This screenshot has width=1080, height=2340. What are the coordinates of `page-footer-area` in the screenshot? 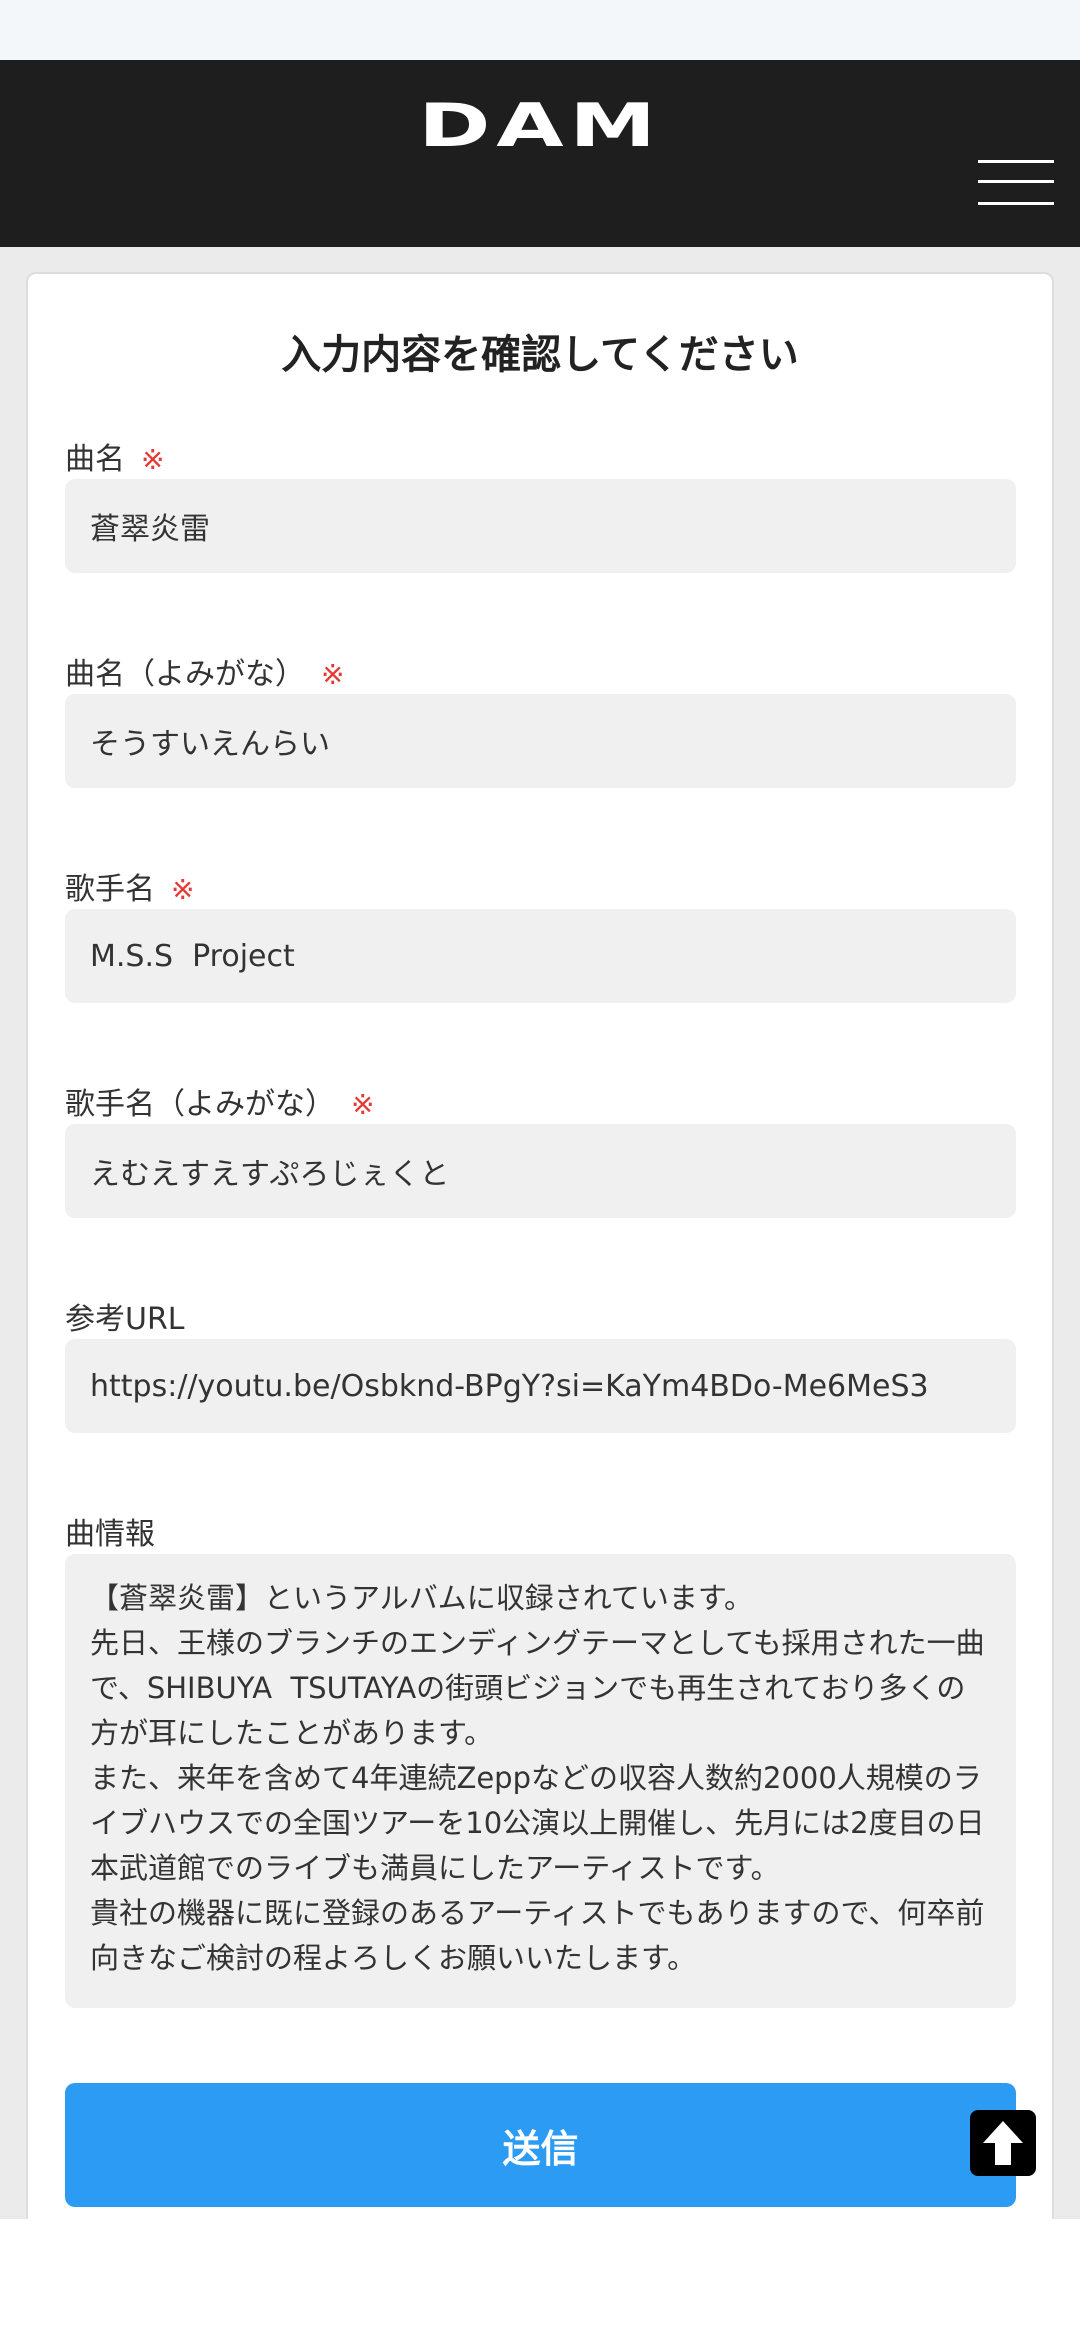 It's located at (540, 2279).